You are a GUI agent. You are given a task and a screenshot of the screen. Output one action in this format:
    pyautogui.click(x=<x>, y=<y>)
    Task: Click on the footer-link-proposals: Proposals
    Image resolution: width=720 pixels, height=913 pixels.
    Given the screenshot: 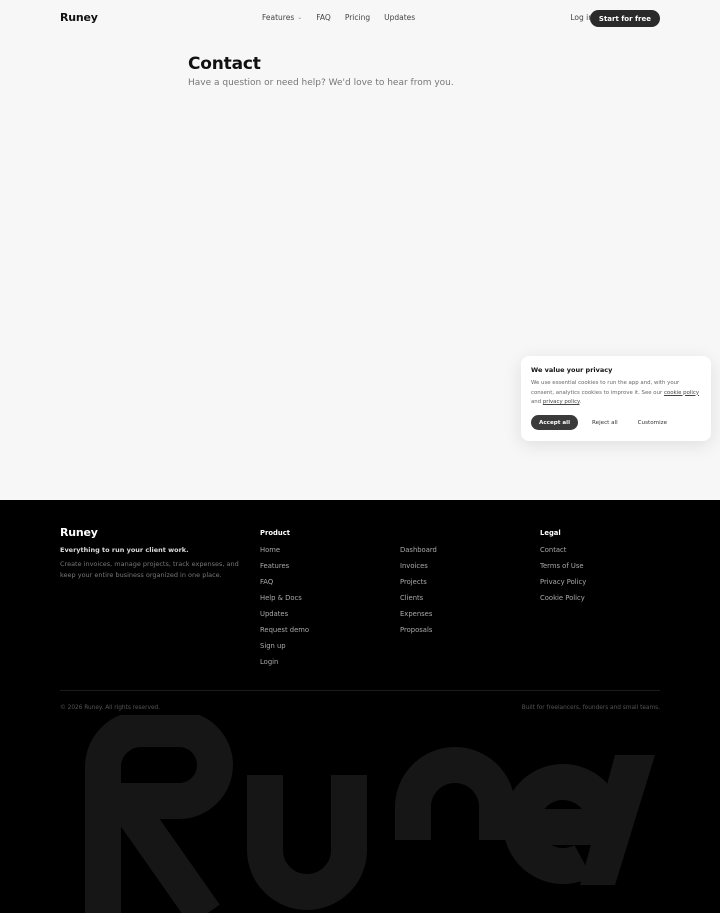 What is the action you would take?
    pyautogui.click(x=418, y=634)
    